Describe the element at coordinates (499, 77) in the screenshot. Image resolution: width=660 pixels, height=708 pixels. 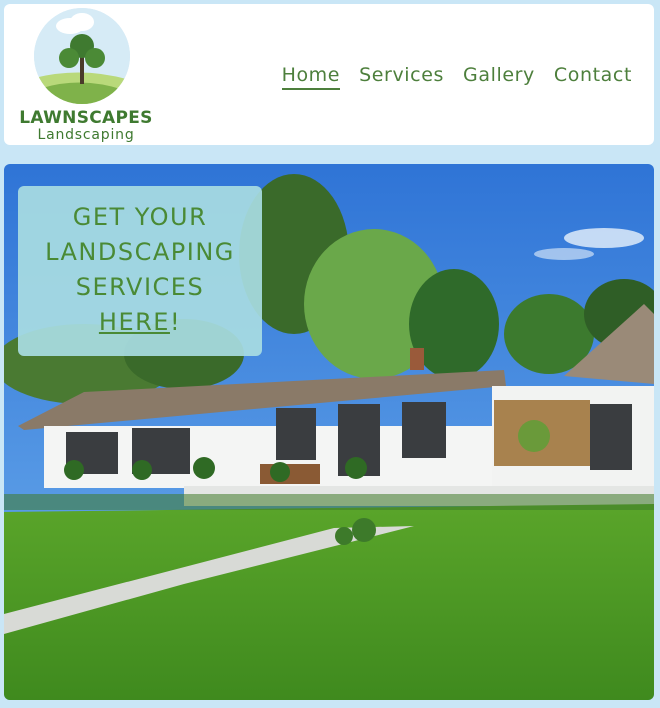
I see `nav-gallery: Gallery` at that location.